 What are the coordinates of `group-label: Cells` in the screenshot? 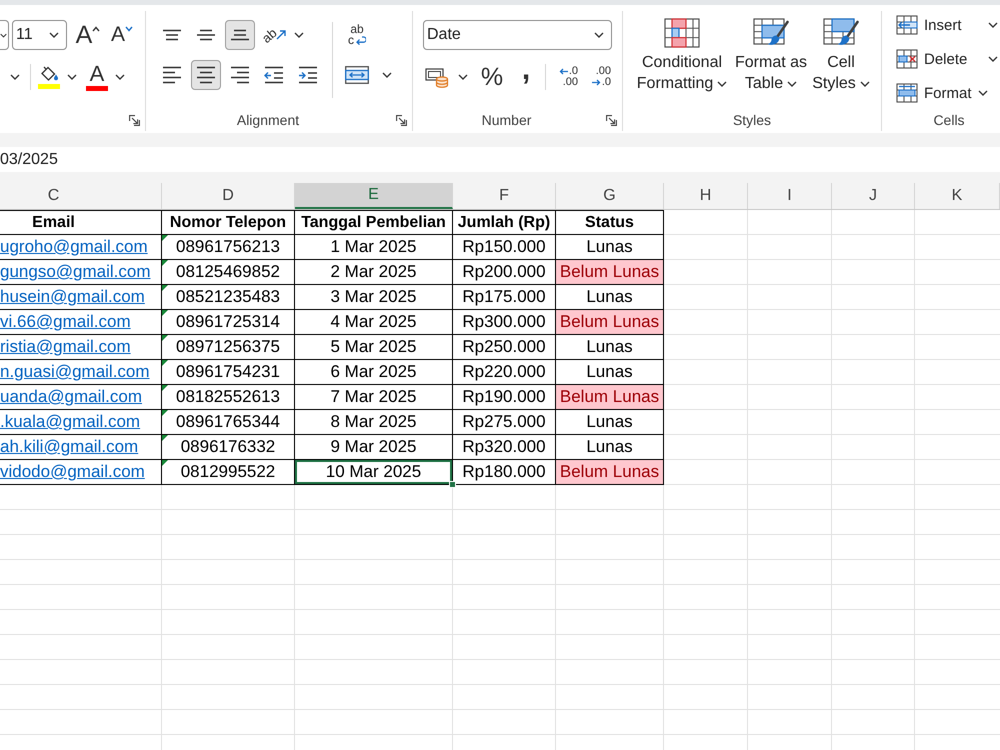 It's located at (949, 120).